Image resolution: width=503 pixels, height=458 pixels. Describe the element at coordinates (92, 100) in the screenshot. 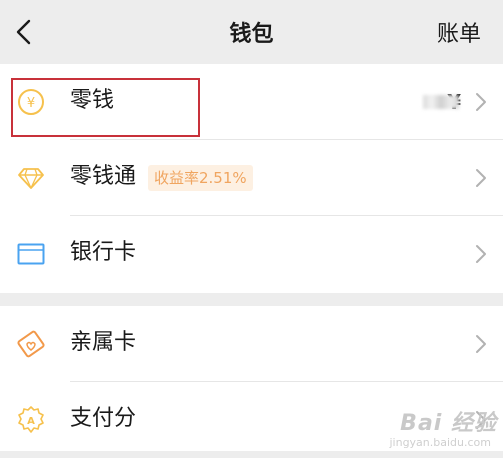

I see `change-label: 零钱` at that location.